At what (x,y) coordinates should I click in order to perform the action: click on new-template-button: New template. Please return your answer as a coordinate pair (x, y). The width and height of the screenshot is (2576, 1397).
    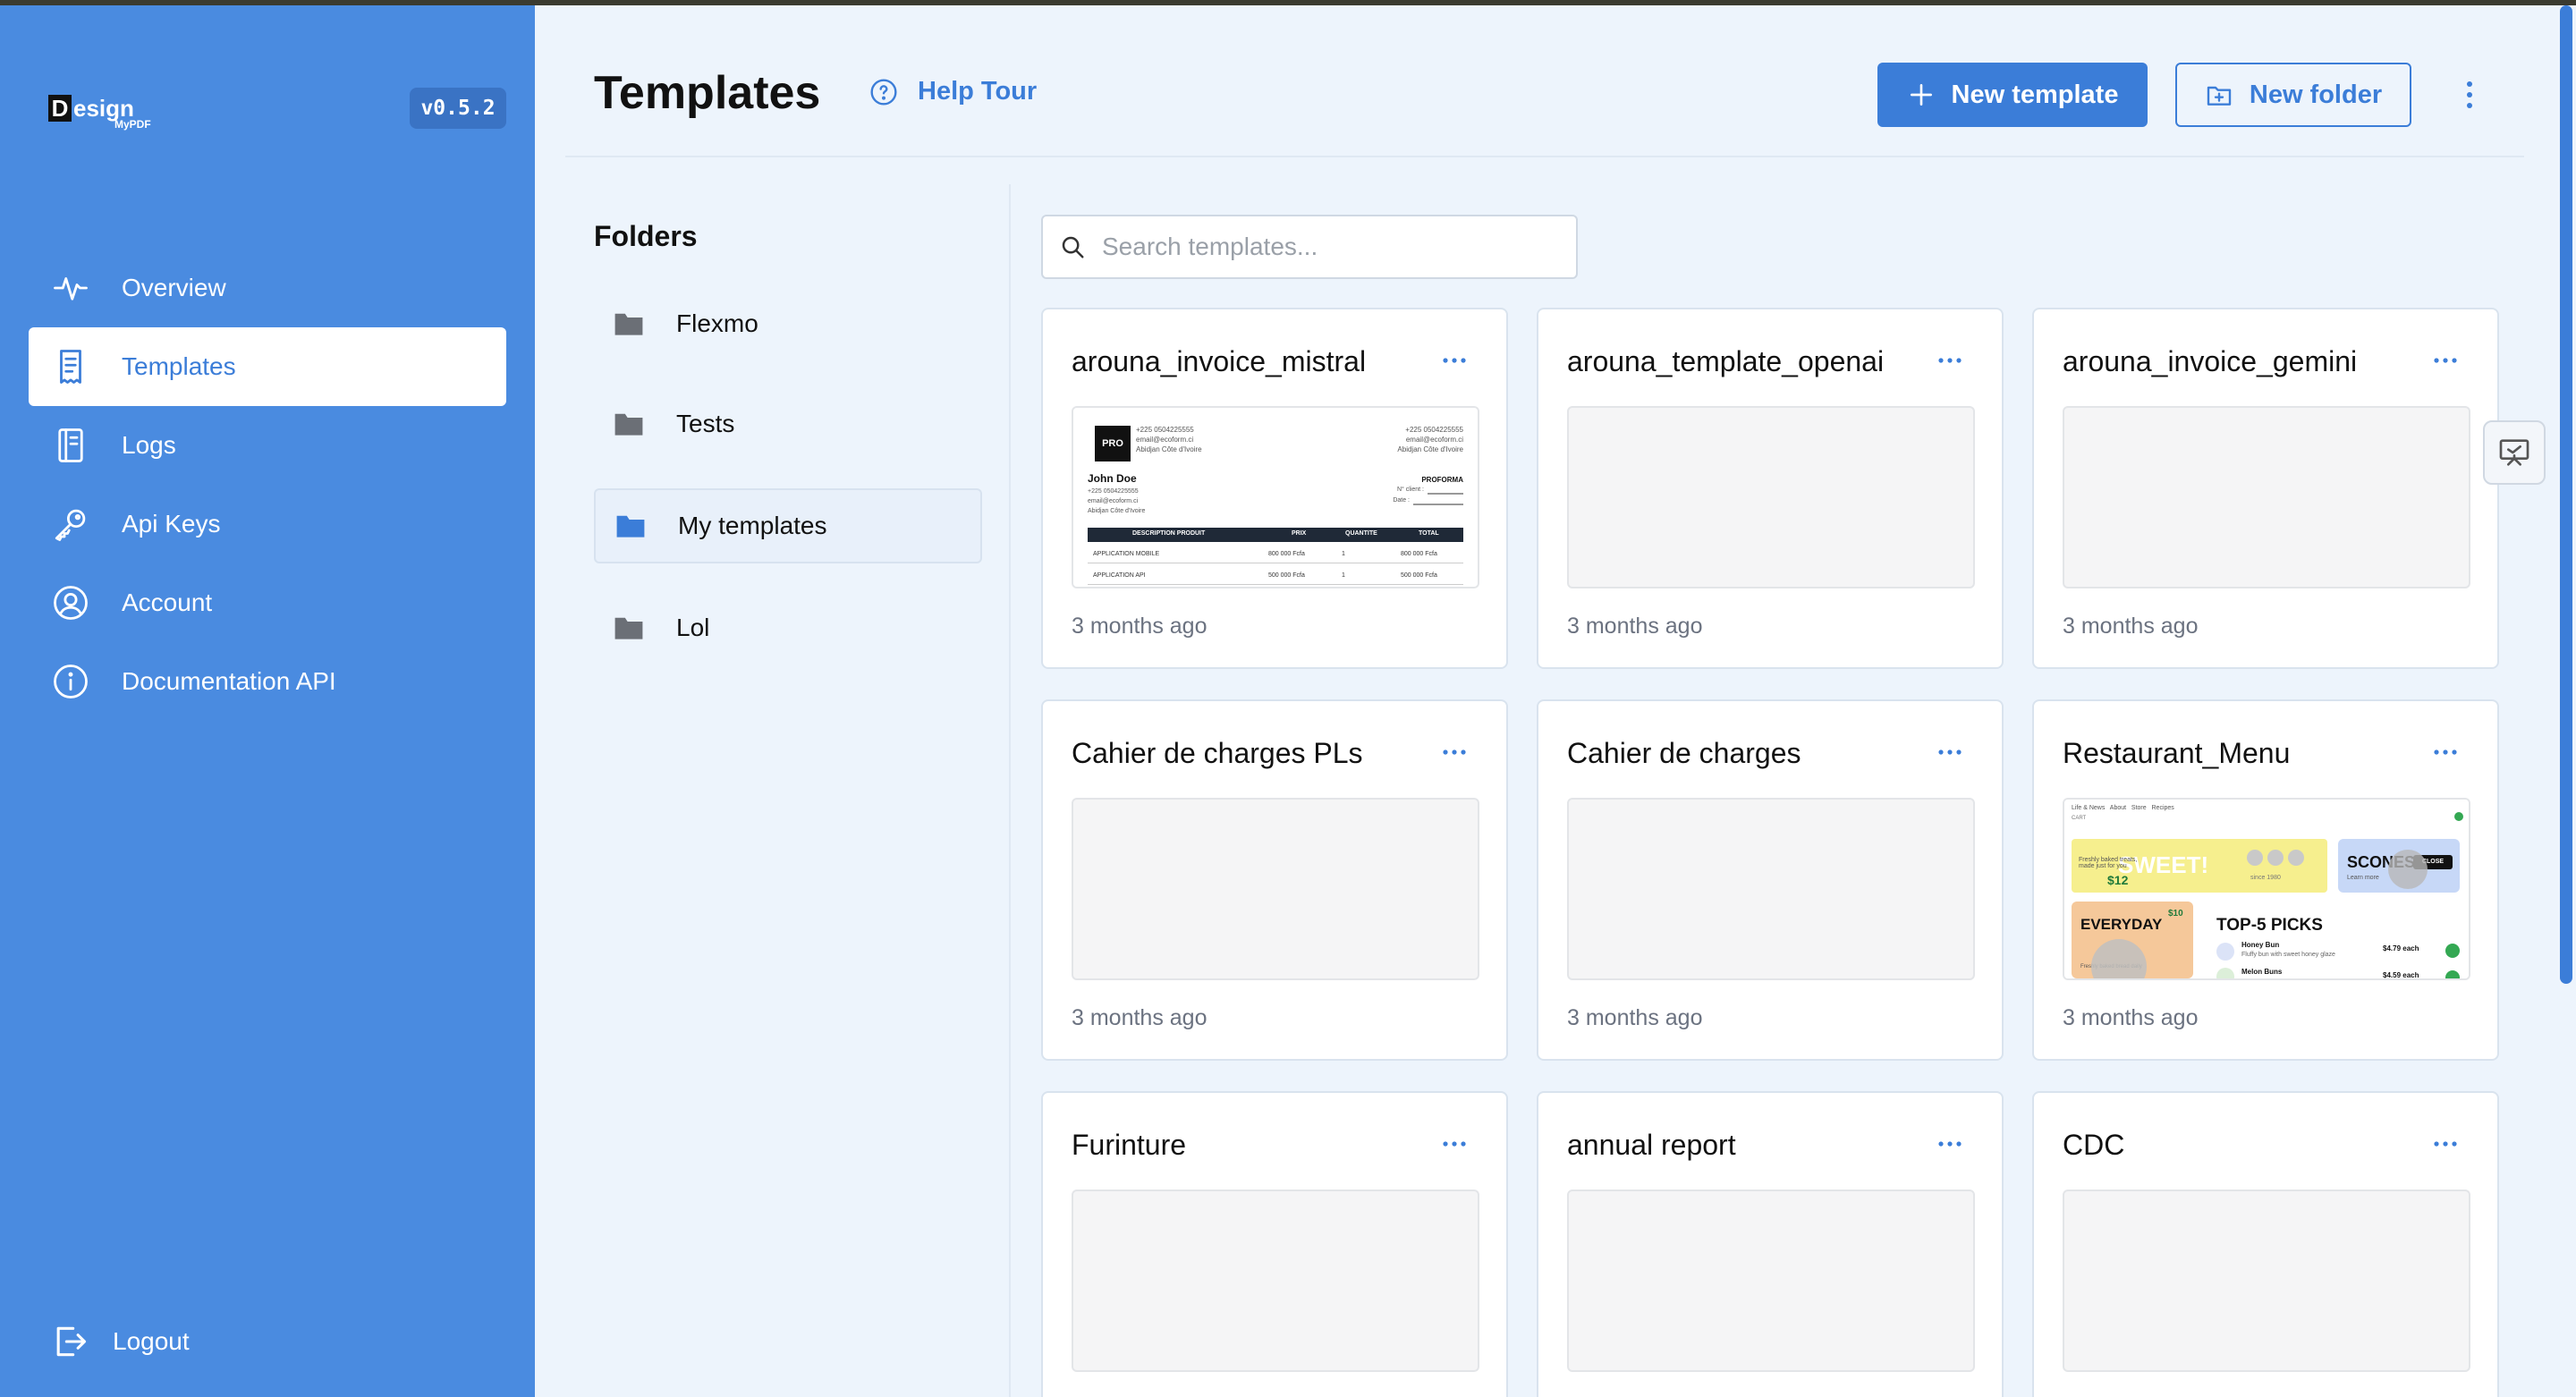
    Looking at the image, I should click on (2012, 95).